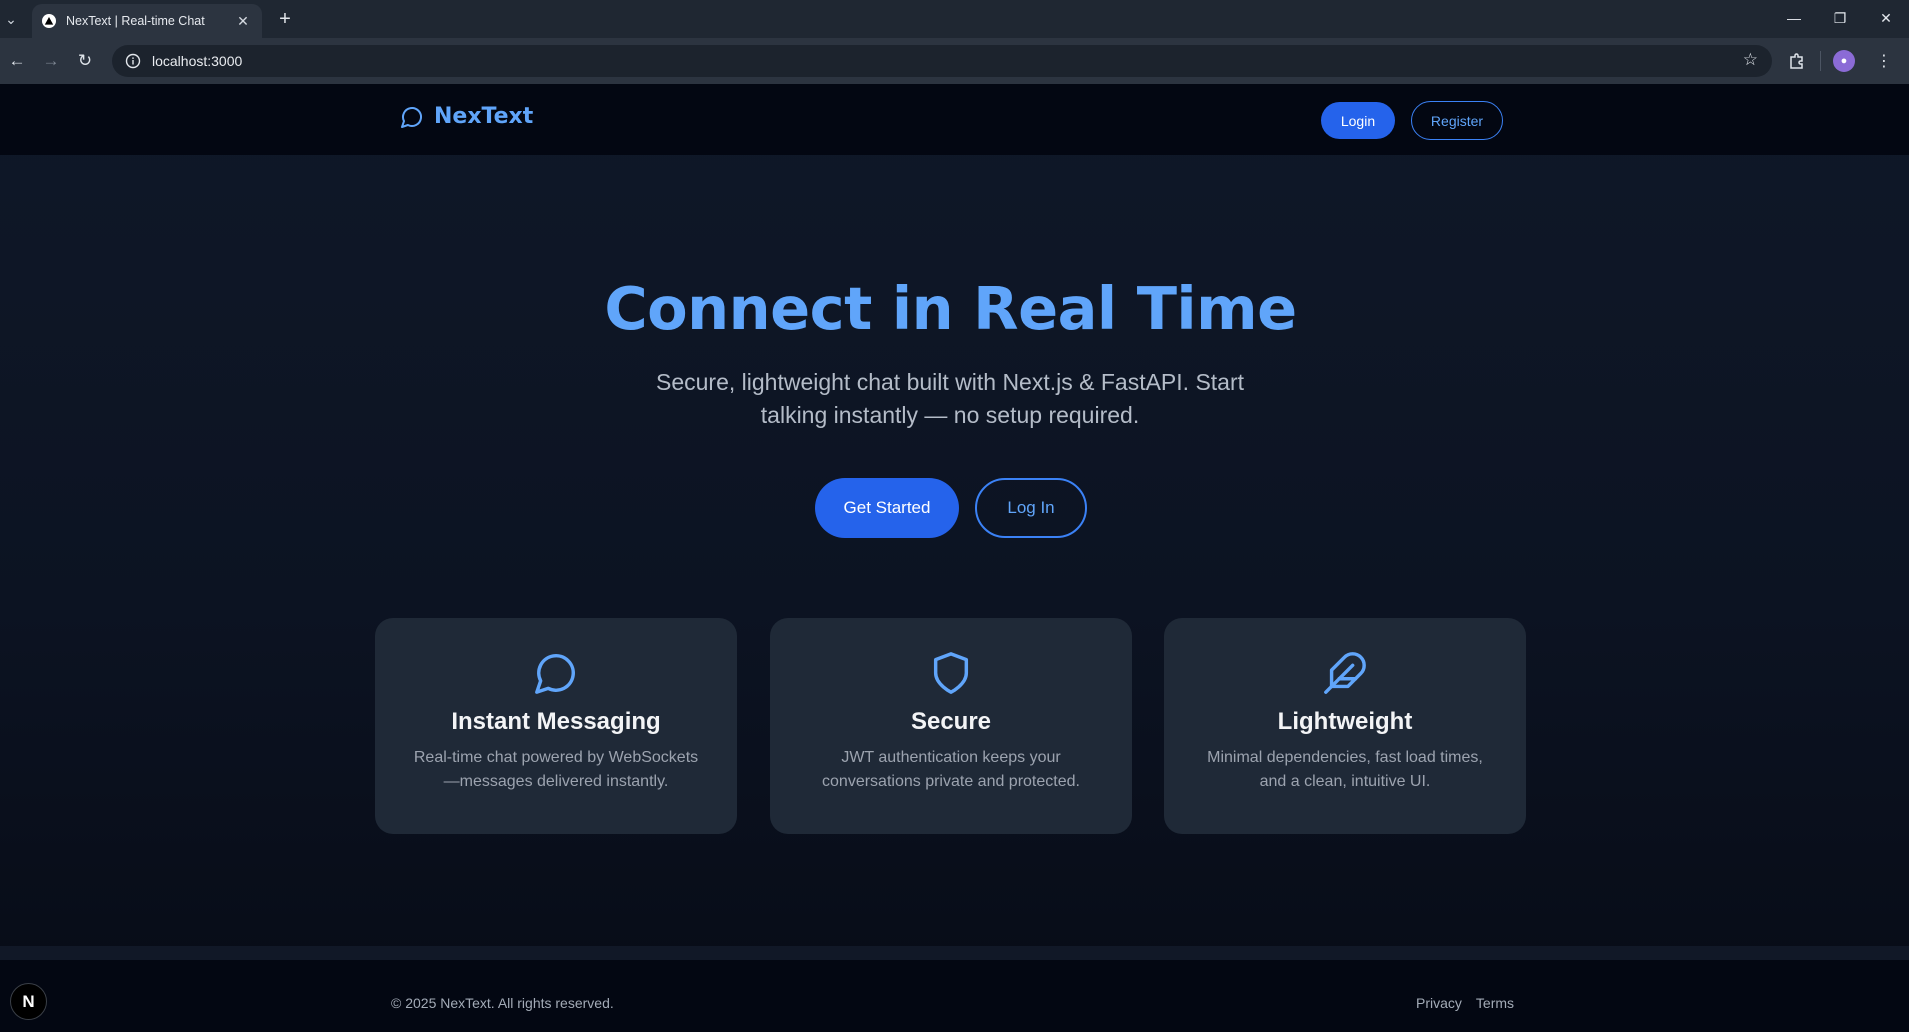 This screenshot has height=1032, width=1909. I want to click on shield-icon, so click(951, 673).